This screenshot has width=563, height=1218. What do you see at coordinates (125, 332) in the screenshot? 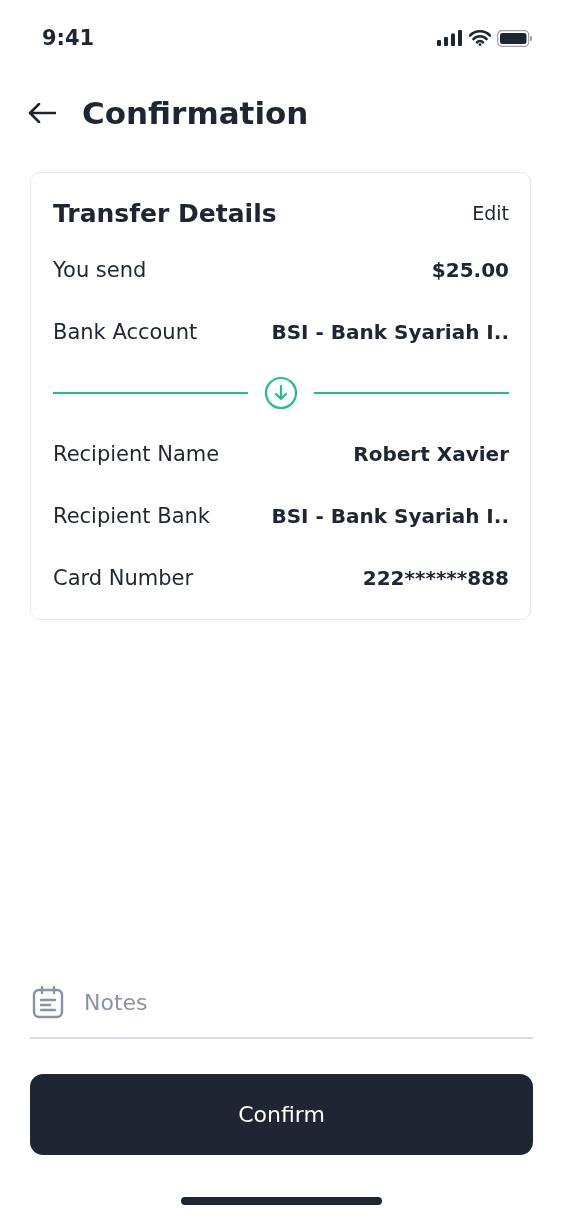
I see `detail-label: Bank Account` at bounding box center [125, 332].